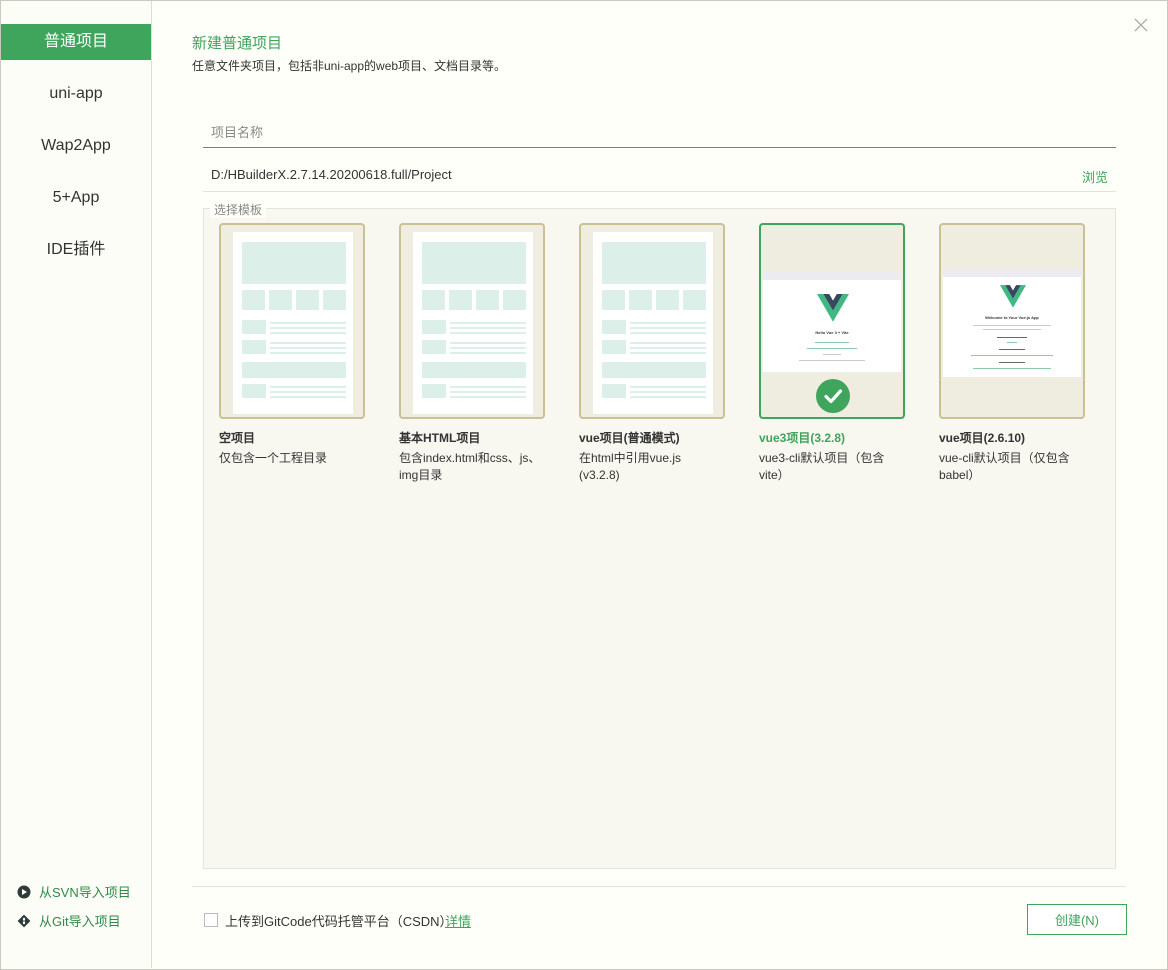 The image size is (1168, 970). Describe the element at coordinates (237, 43) in the screenshot. I see `page-title: 新建普通项目` at that location.